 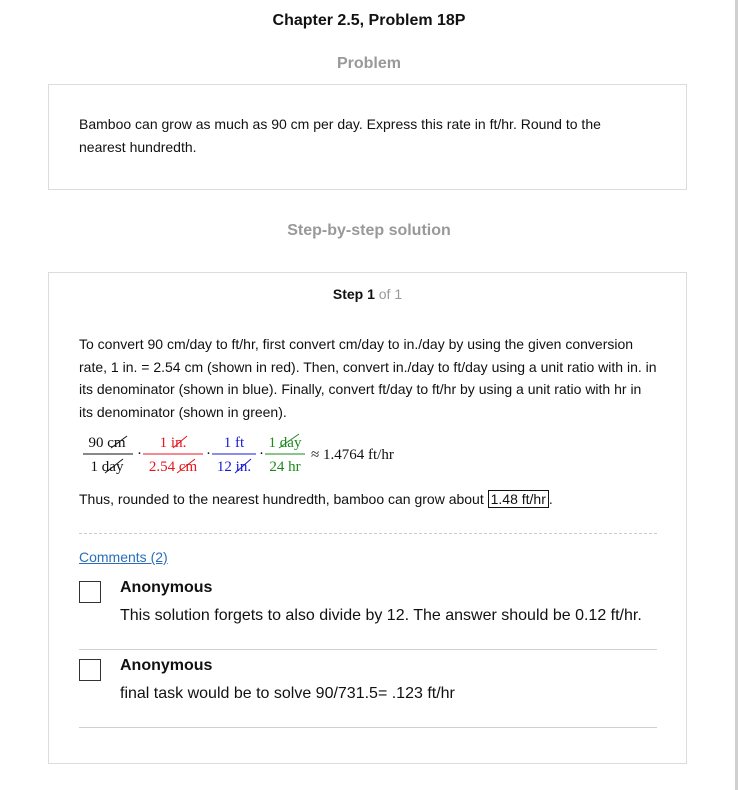 I want to click on fraction-1-numerator: 90 cm, so click(x=106, y=443).